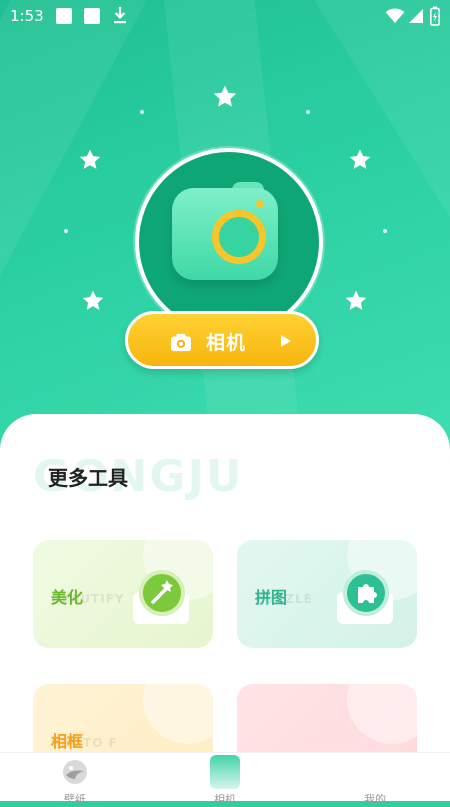 The width and height of the screenshot is (450, 807). I want to click on tool-card-beautify: BEAUTIFY 美化, so click(123, 594).